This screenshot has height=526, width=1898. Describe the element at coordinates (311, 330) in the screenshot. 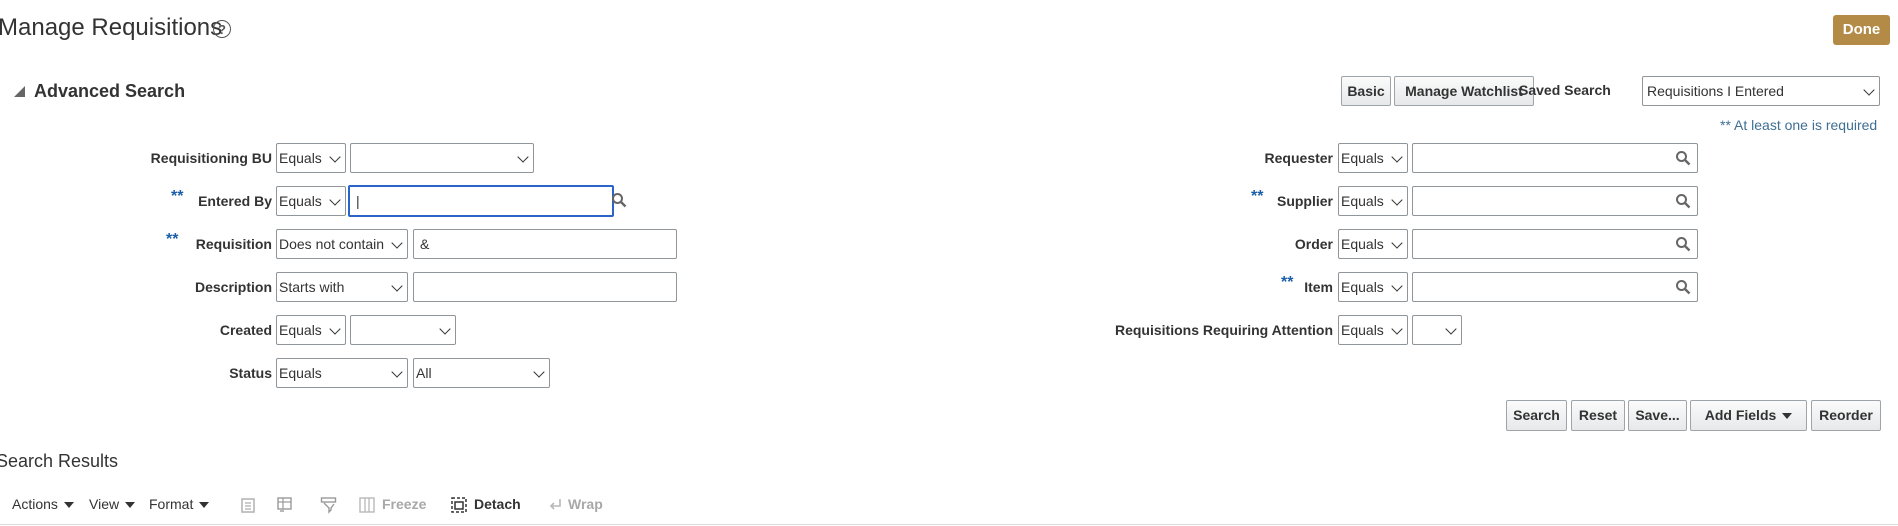

I see `created-operator: Equals` at that location.